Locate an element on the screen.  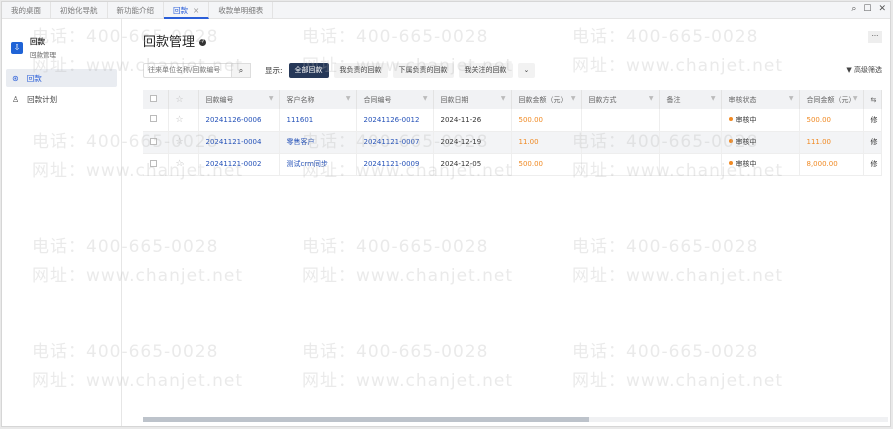
page-title: 回款管理 ? is located at coordinates (175, 40).